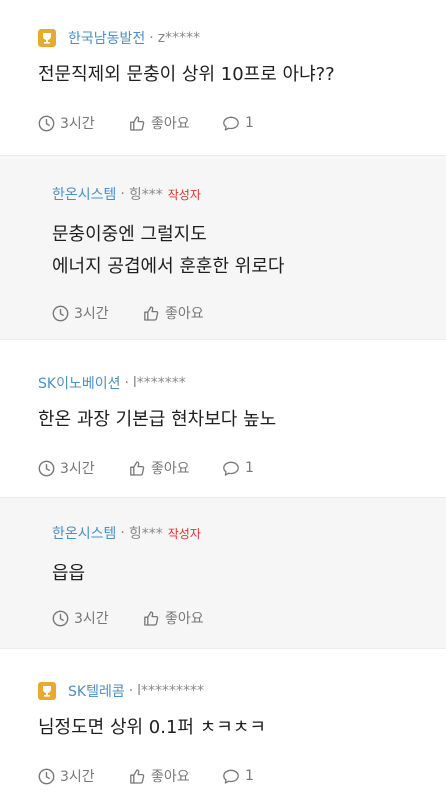 Image resolution: width=446 pixels, height=796 pixels. I want to click on comment-line: 님정도면 상위 0.1퍼 ㅊㅋㅊㅋ, so click(152, 727).